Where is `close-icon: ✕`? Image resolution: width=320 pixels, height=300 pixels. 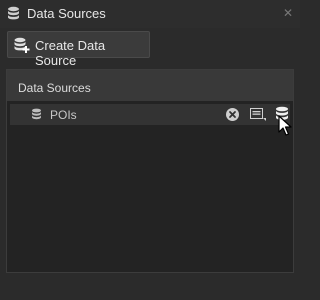
close-icon: ✕ is located at coordinates (288, 13).